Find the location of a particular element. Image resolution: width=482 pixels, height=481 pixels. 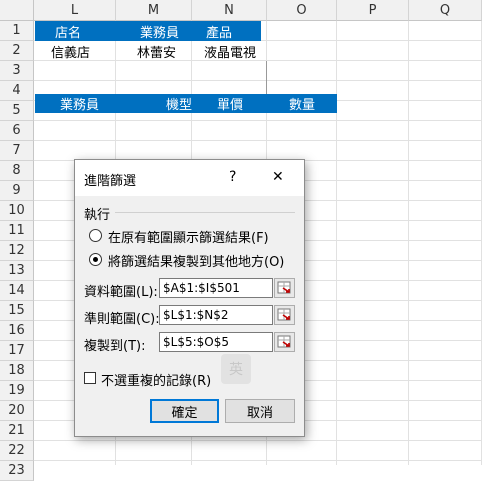

radio-copy-to-location is located at coordinates (95, 259).